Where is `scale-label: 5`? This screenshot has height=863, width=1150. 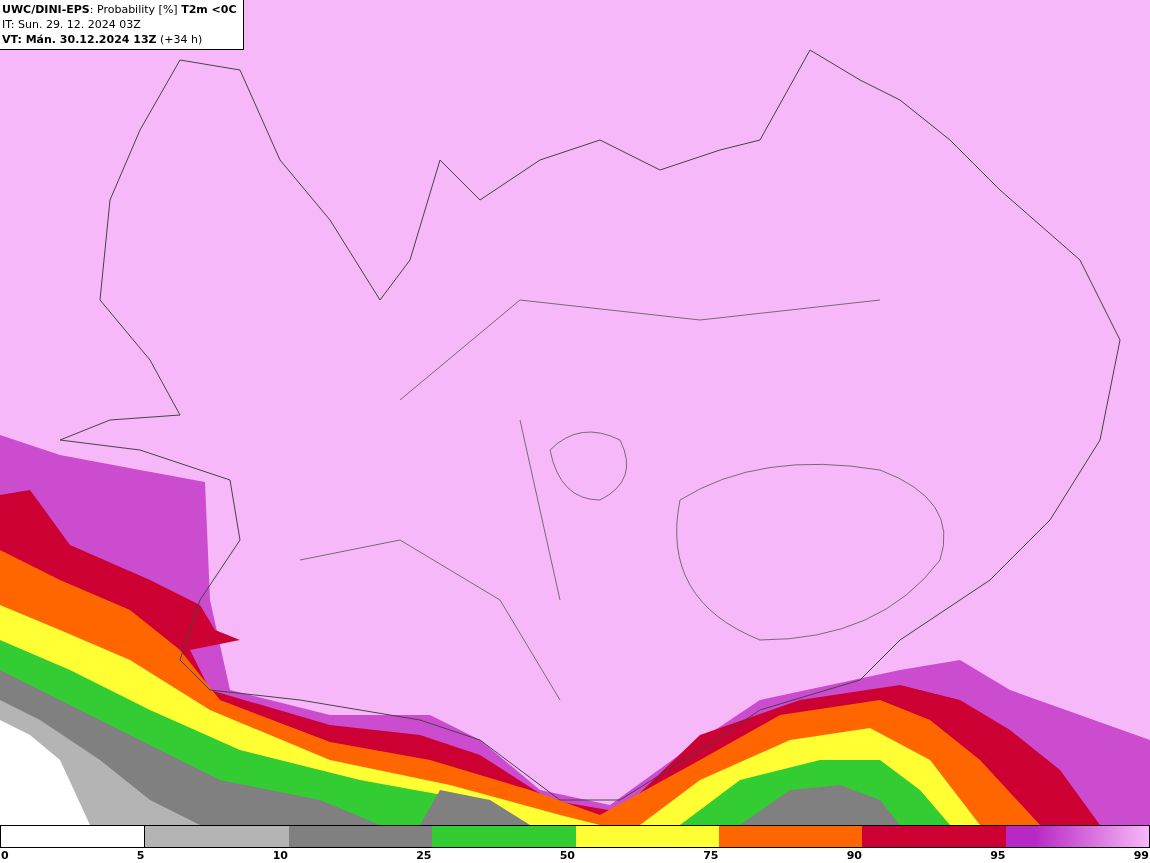 scale-label: 5 is located at coordinates (140, 855).